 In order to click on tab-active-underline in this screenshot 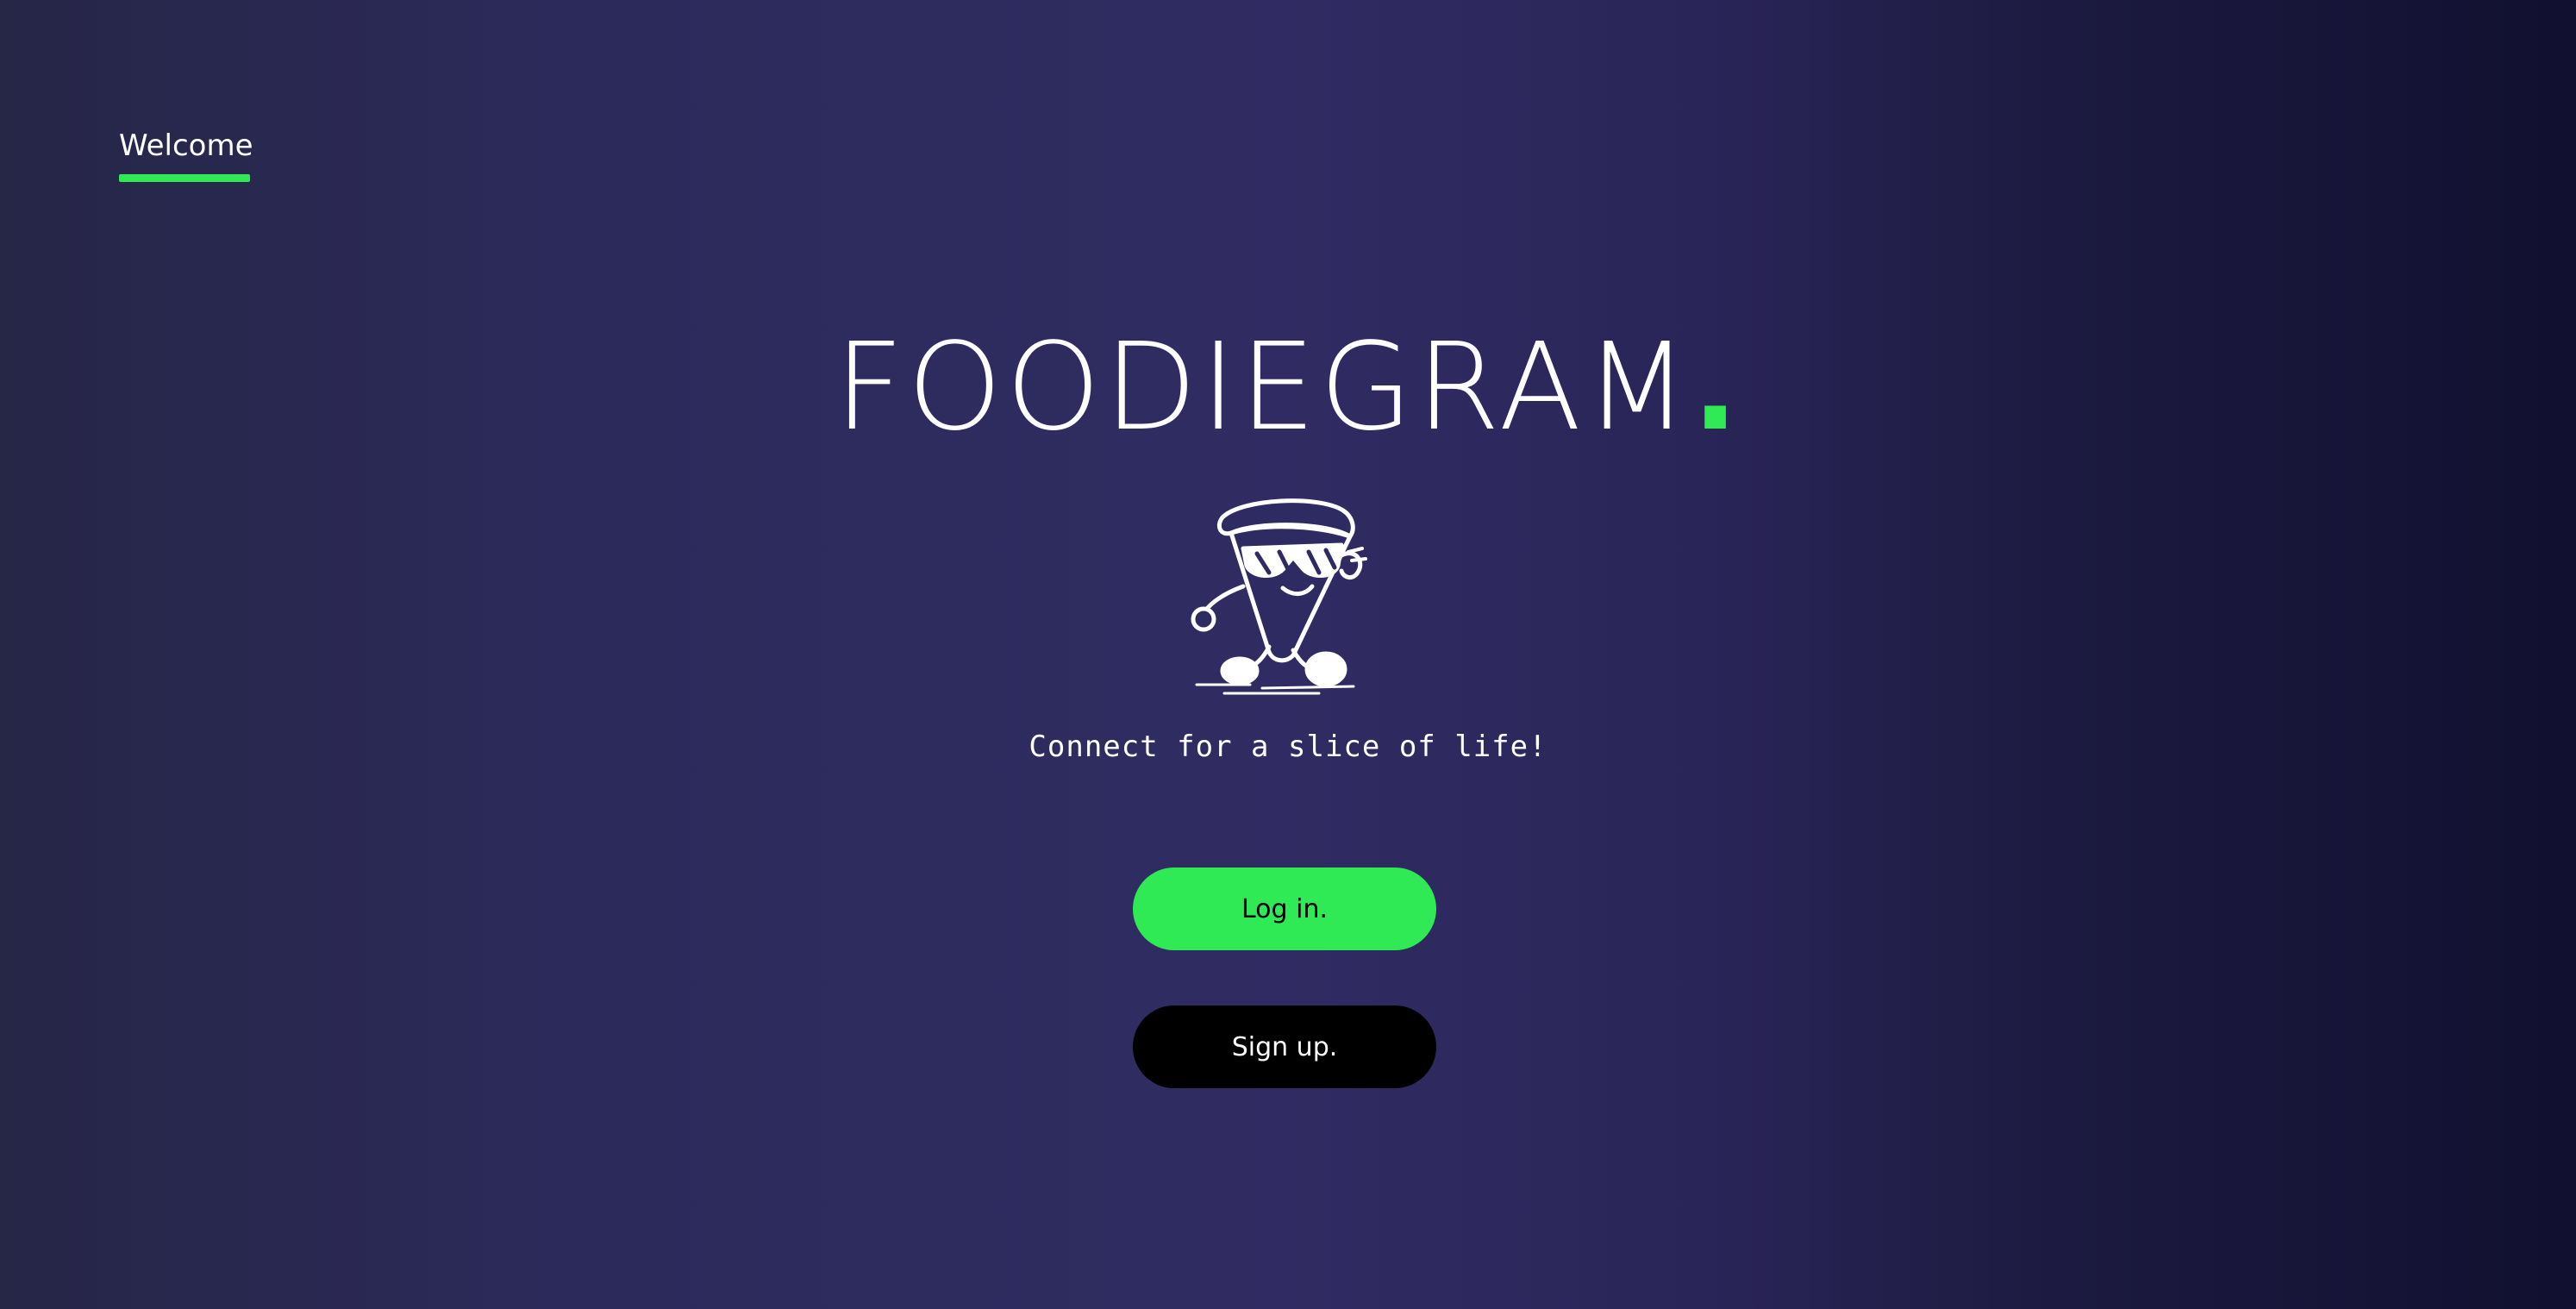, I will do `click(185, 178)`.